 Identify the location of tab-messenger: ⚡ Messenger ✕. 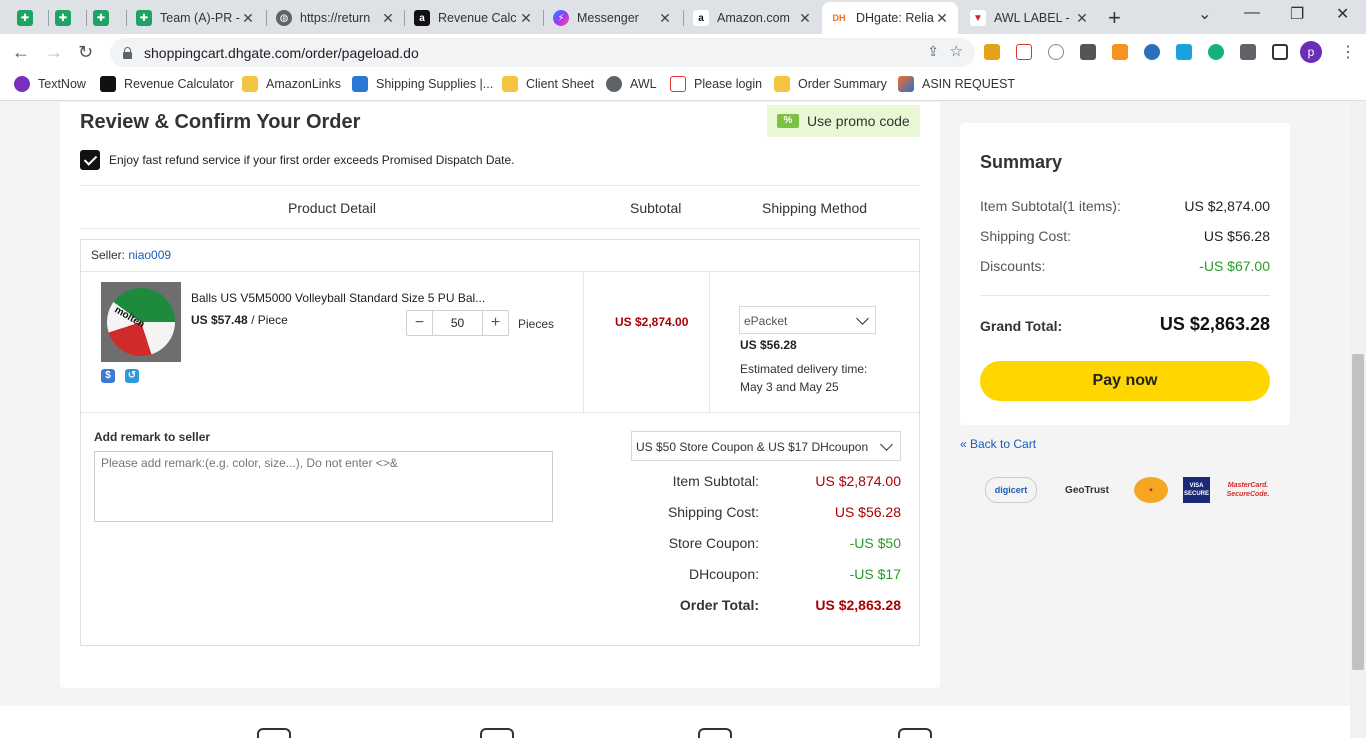
(613, 18).